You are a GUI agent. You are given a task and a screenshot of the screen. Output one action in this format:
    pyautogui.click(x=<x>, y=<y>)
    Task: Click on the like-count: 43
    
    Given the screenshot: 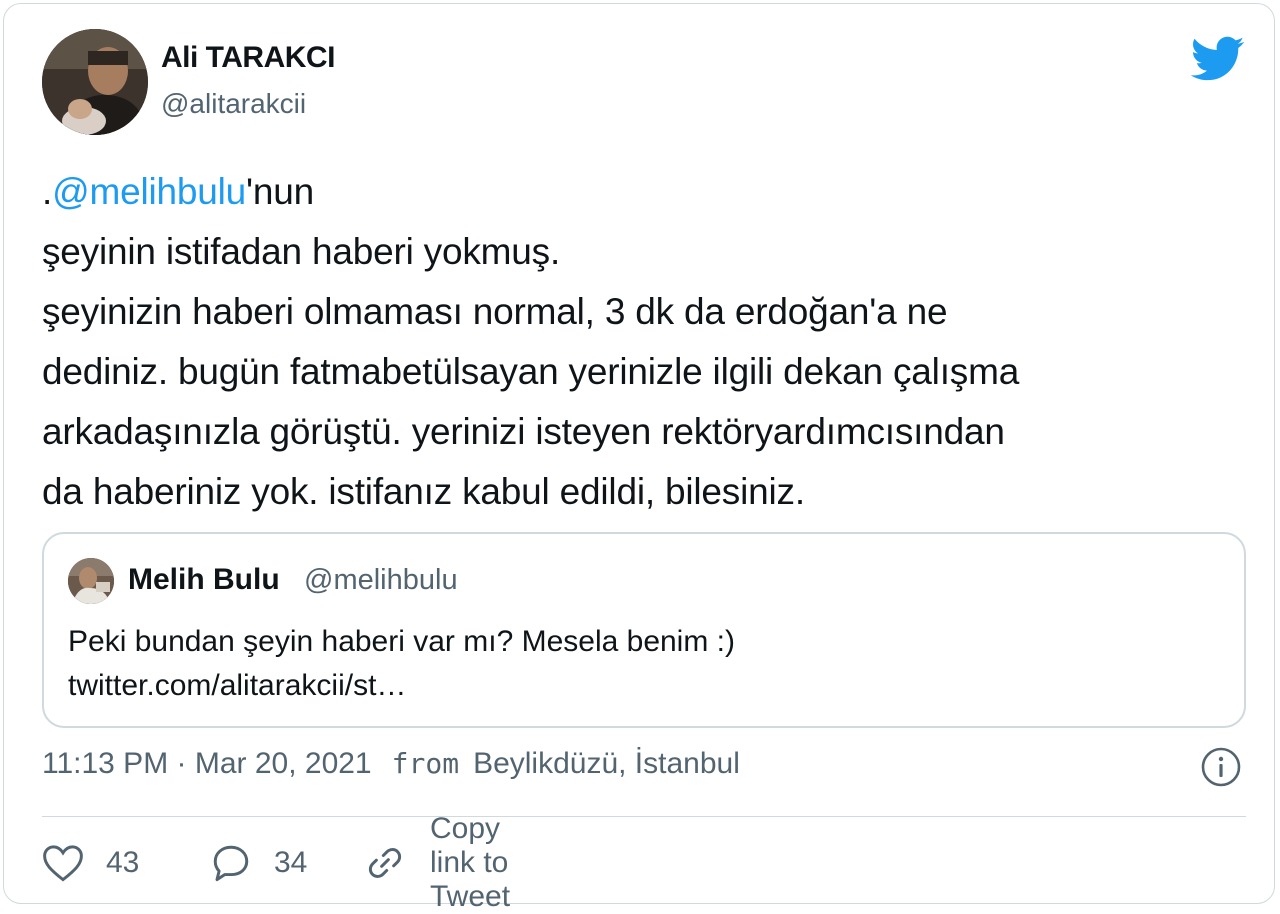 What is the action you would take?
    pyautogui.click(x=123, y=862)
    